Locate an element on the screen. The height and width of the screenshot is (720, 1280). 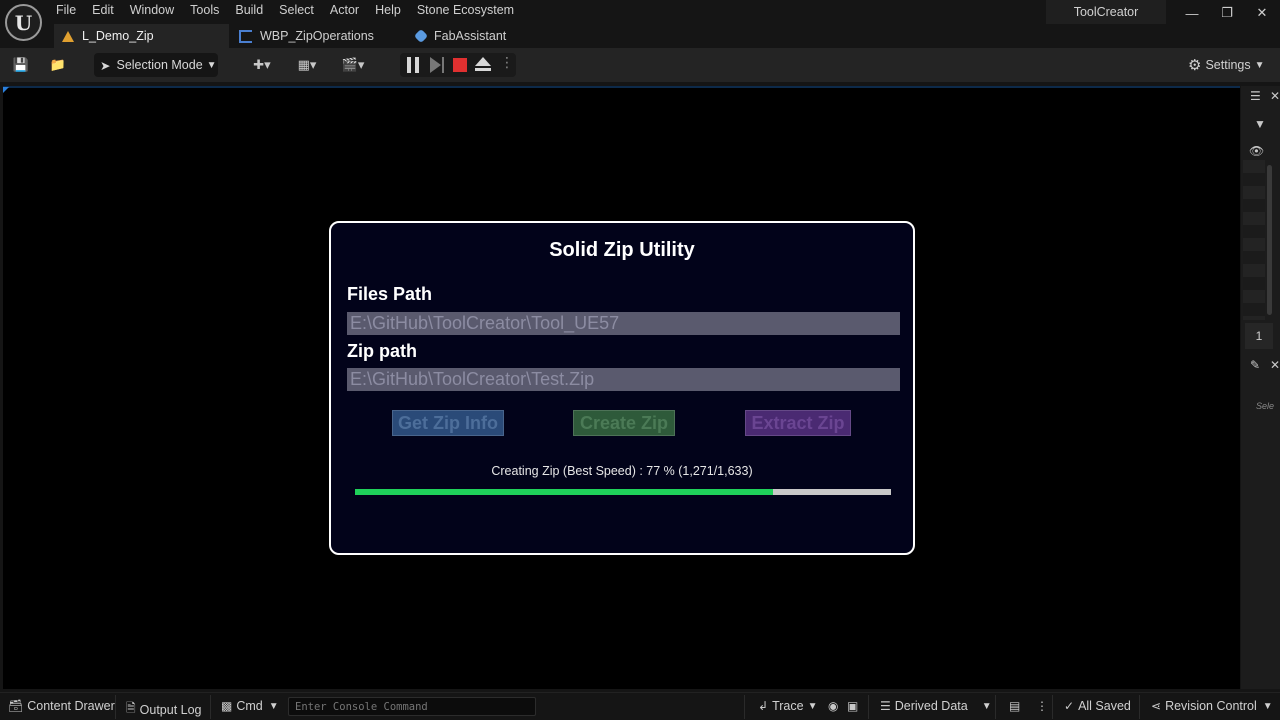
trace-icon: ↲ is located at coordinates (763, 706).